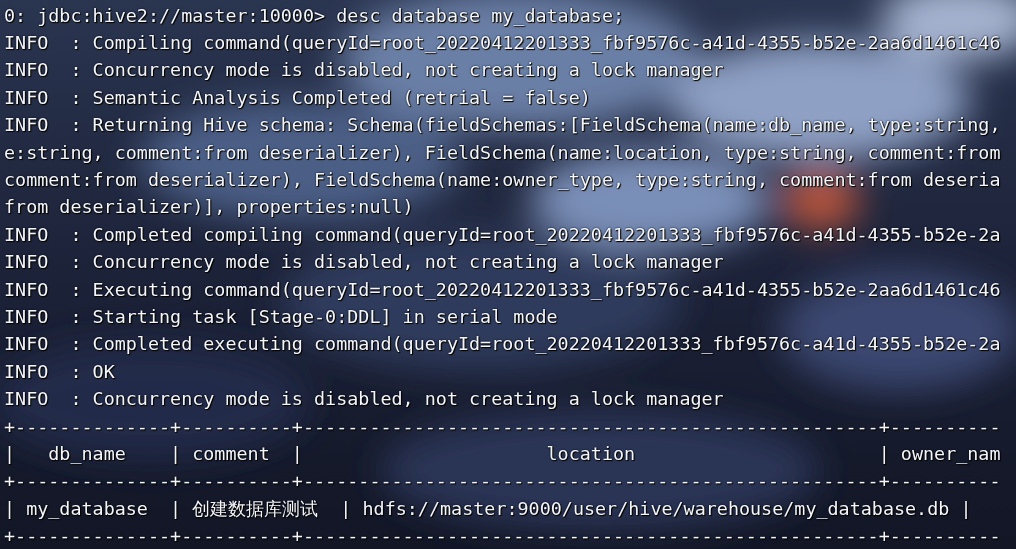 The width and height of the screenshot is (1016, 549). I want to click on terminal-line: INFO : Executing command(queryId=root_20220412201333_fbf9576c-a41d-4355-b52e-2aa6d1461c46, so click(502, 289).